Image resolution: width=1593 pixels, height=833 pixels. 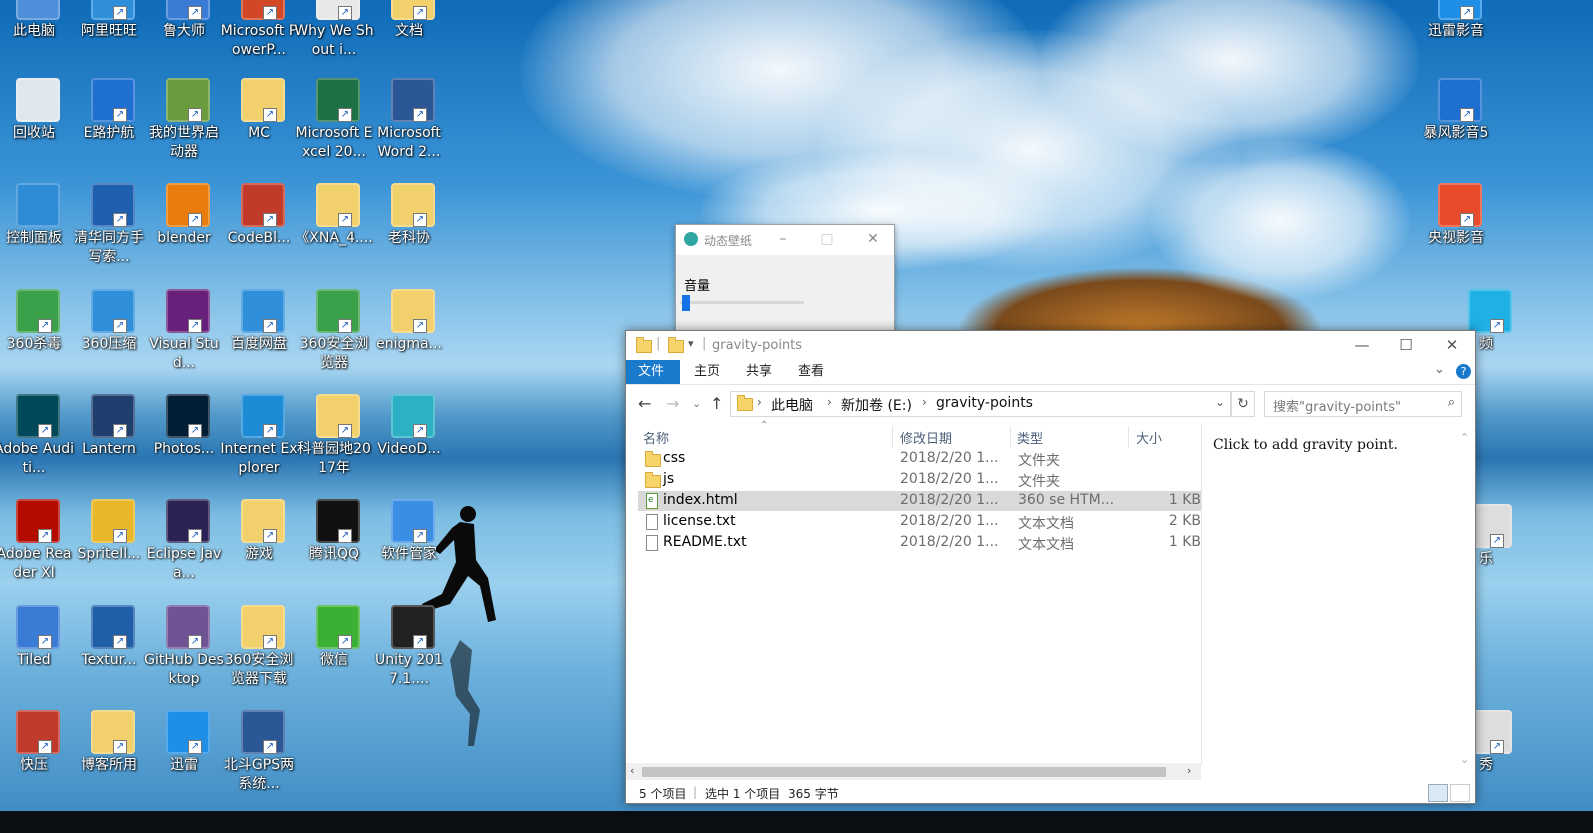 I want to click on explorer-titlebar: | ▾ | gravity-points — ☐ ✕, so click(x=1050, y=345).